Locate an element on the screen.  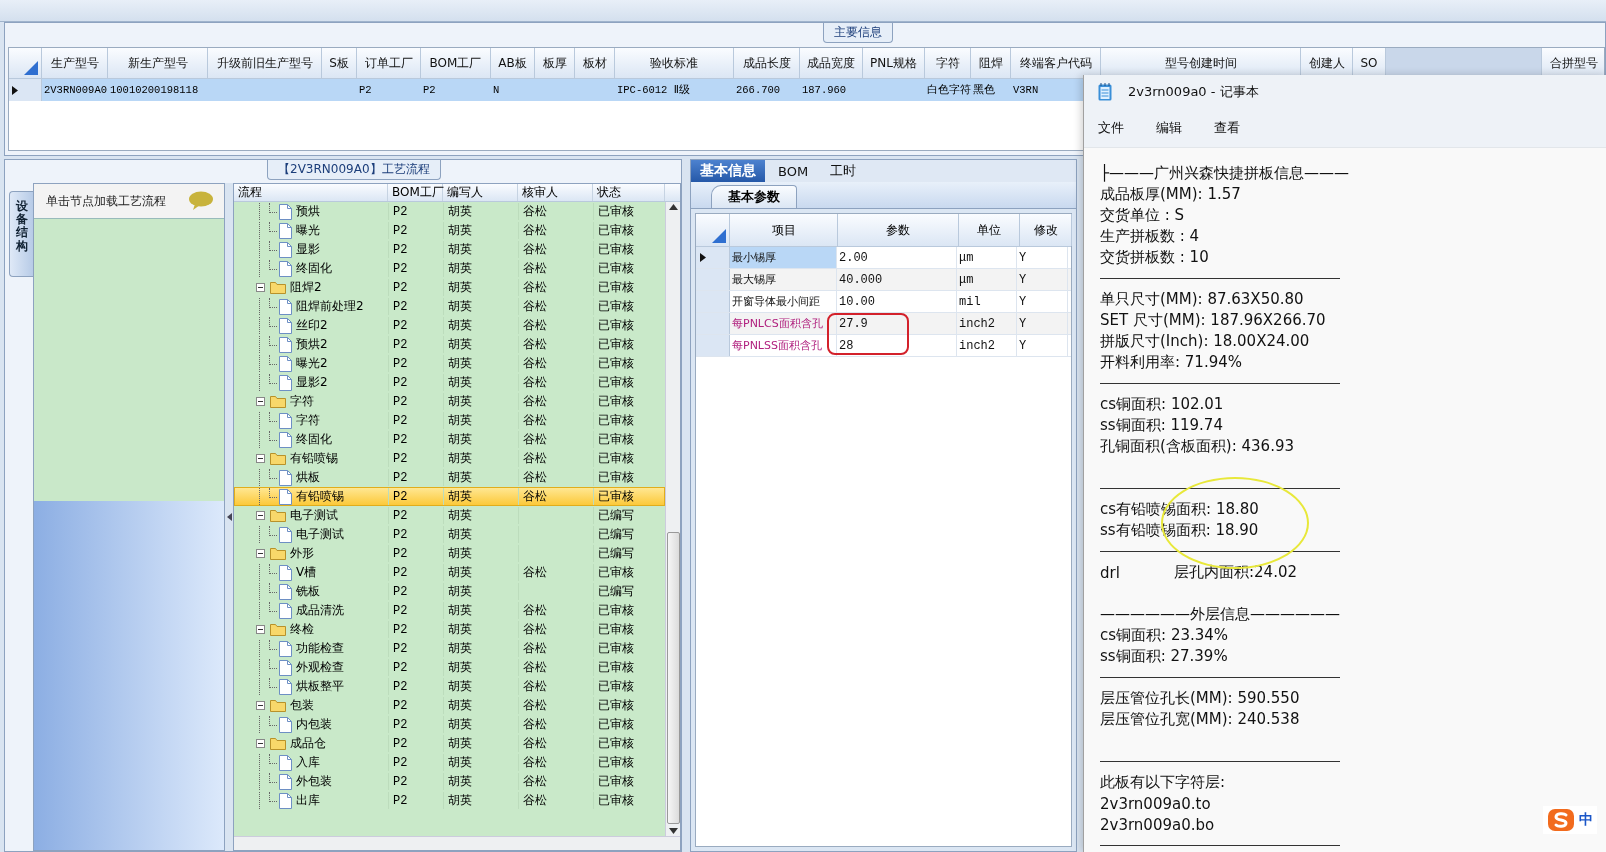
column-header: 订单工厂 is located at coordinates (389, 63).